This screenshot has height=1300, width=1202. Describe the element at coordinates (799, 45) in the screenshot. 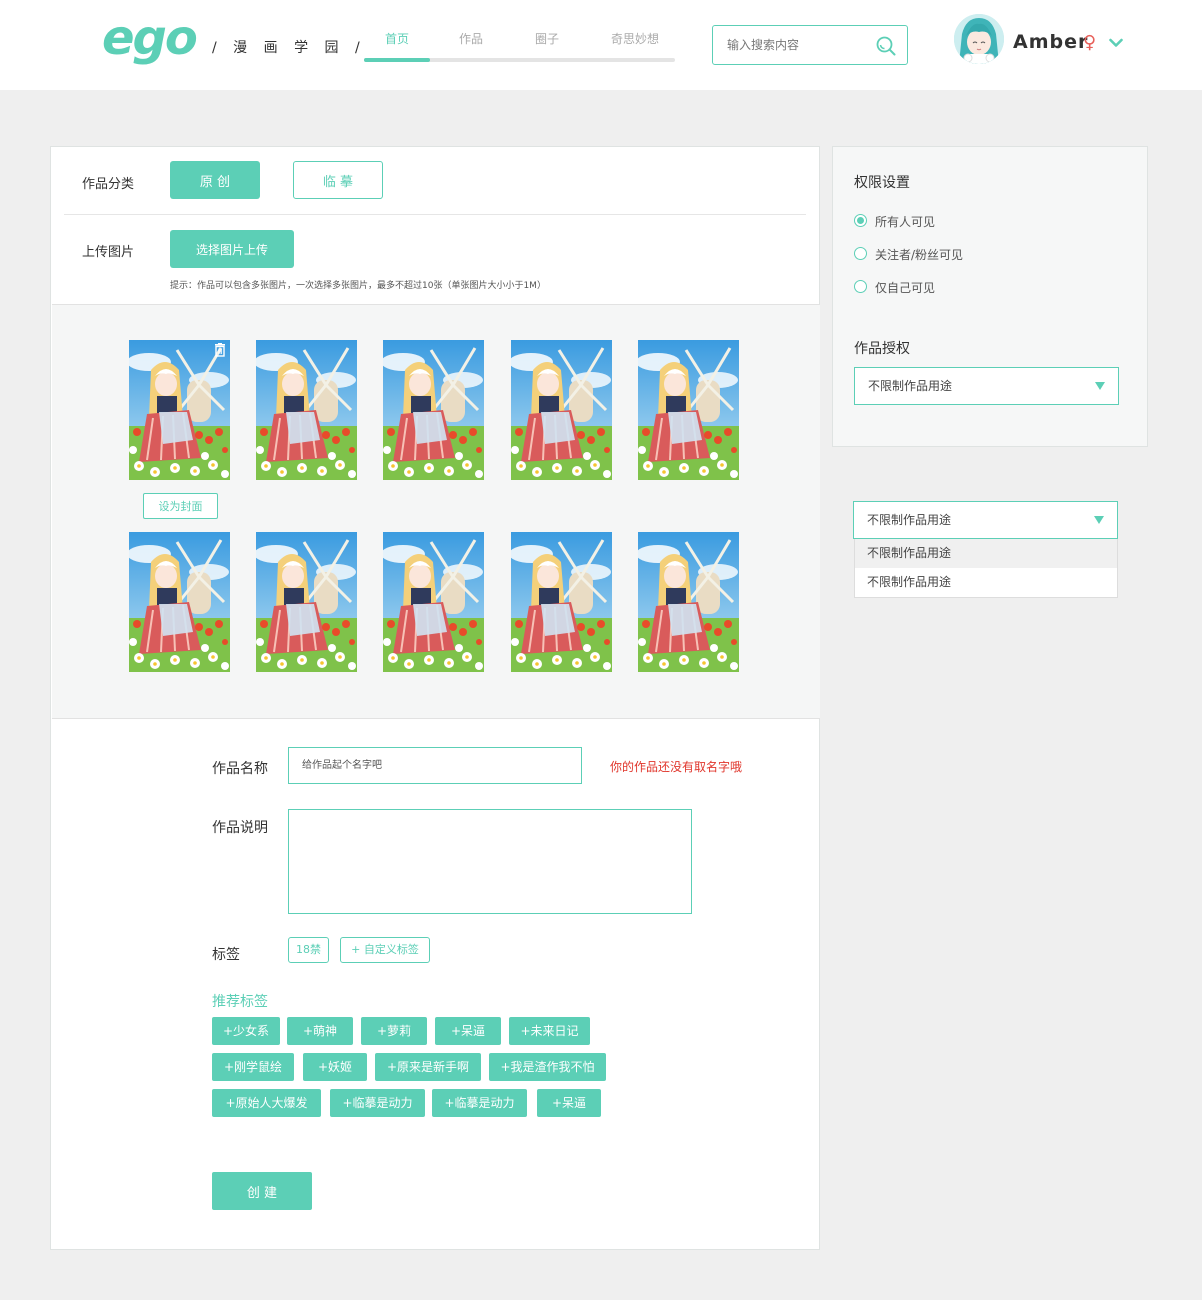

I see `search-input` at that location.